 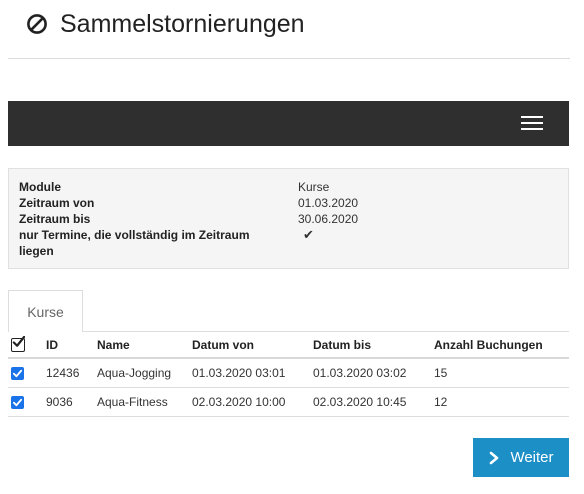 I want to click on cell-name: Aqua-Fitness, so click(x=132, y=402).